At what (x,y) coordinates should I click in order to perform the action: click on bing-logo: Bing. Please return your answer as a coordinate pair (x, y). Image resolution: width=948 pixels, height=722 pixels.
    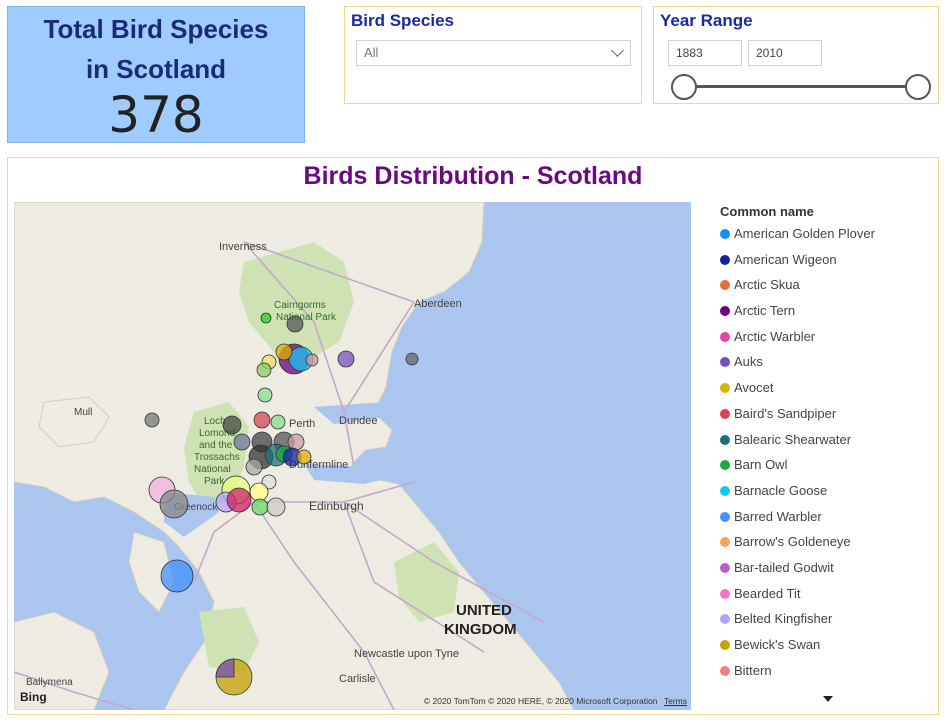
    Looking at the image, I should click on (33, 697).